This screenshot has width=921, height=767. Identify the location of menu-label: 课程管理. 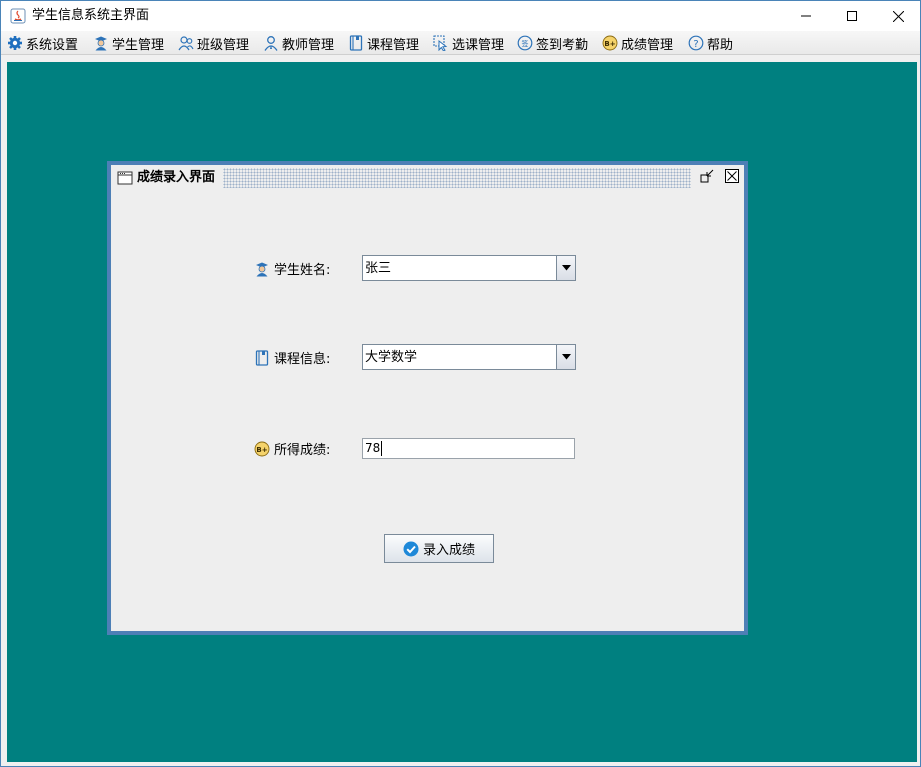
(393, 45).